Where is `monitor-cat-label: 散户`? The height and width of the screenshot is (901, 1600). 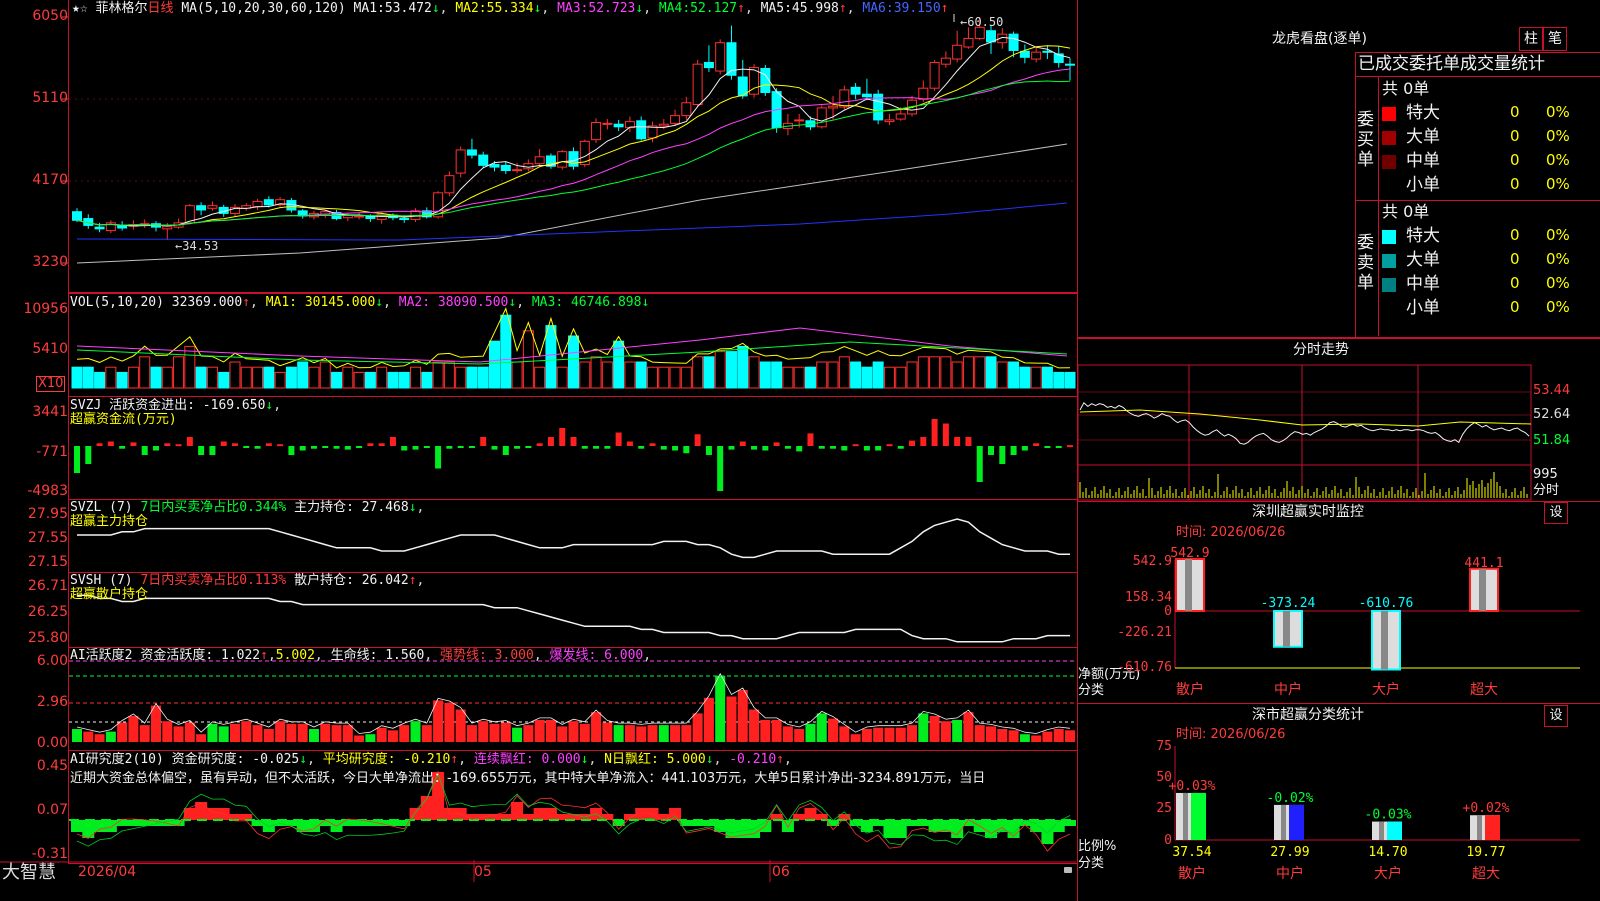 monitor-cat-label: 散户 is located at coordinates (1190, 689).